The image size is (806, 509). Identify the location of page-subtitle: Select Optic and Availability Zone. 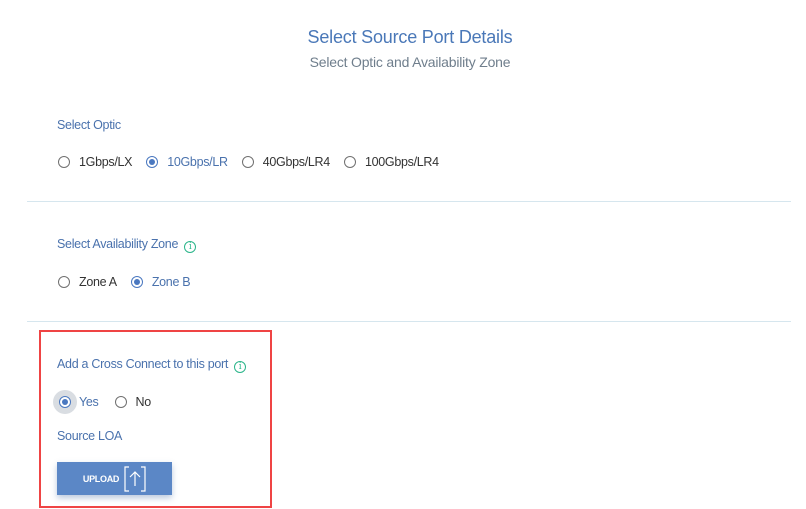
(410, 62).